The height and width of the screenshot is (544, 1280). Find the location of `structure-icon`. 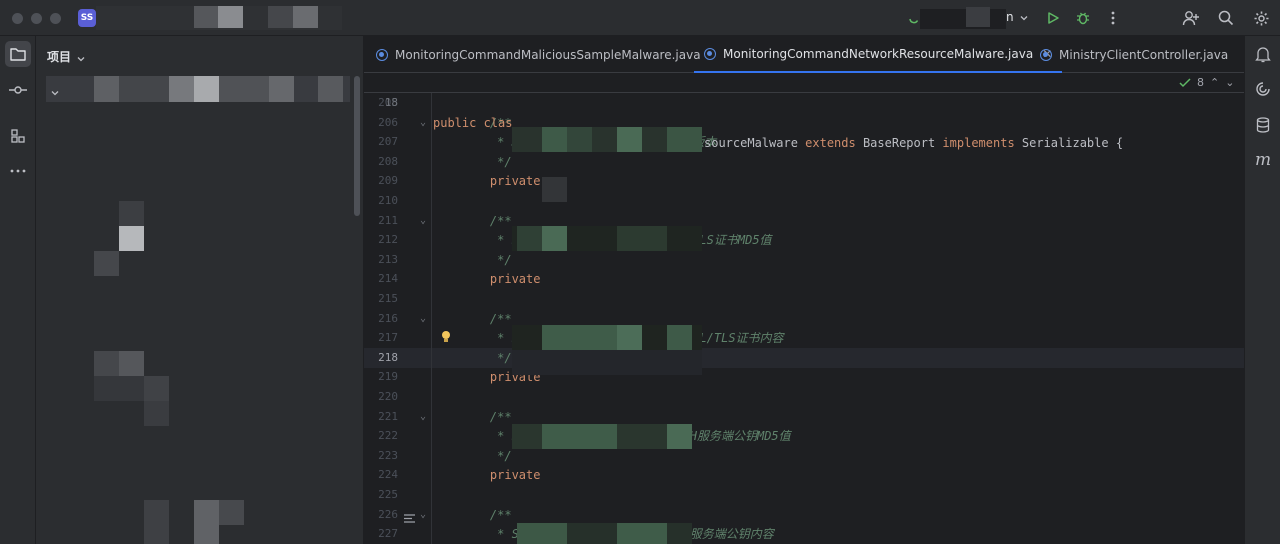

structure-icon is located at coordinates (18, 136).